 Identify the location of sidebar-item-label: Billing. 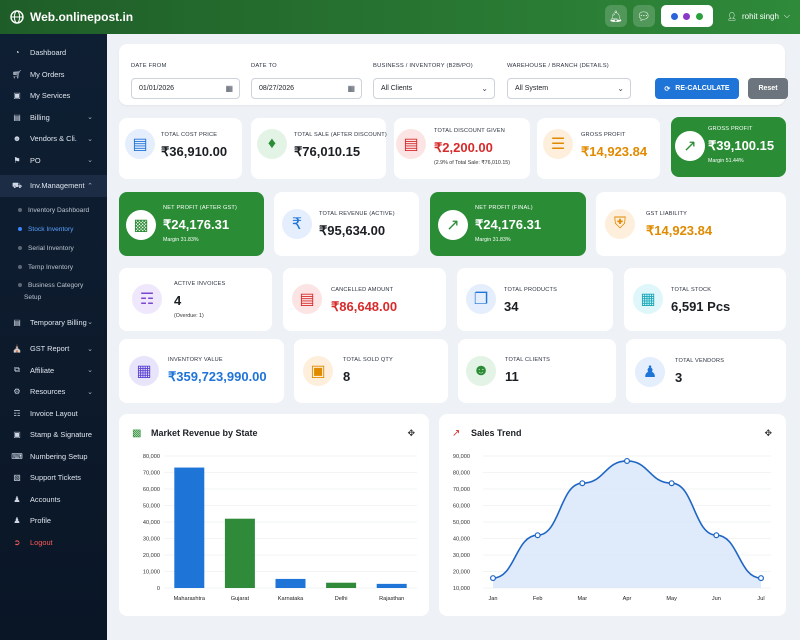
(40, 117).